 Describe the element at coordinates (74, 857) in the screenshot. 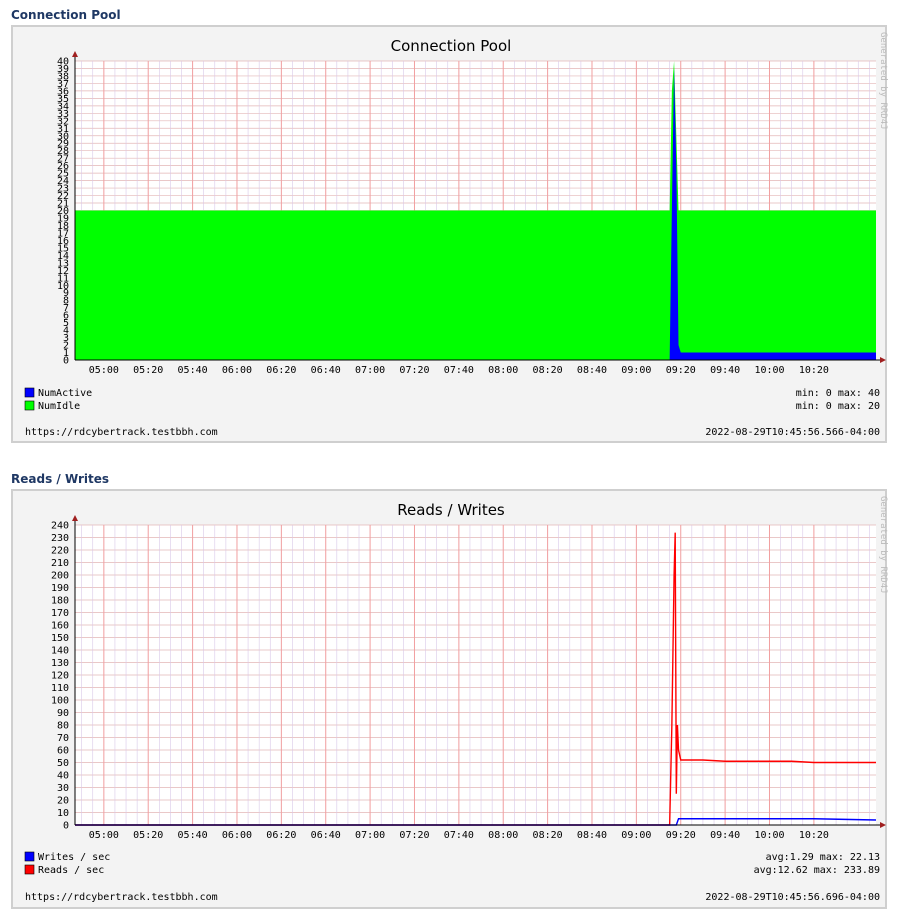

I see `legend-label: Writes / sec` at that location.